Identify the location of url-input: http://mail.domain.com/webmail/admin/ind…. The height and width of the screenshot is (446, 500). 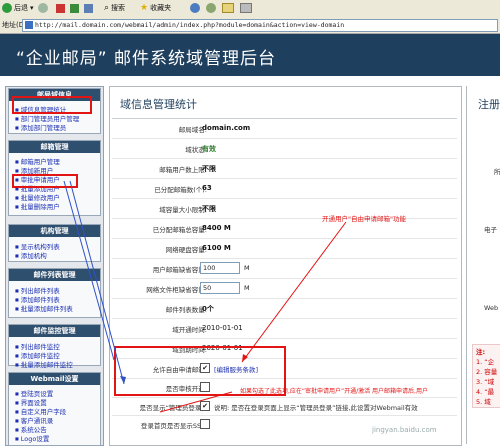
(260, 25).